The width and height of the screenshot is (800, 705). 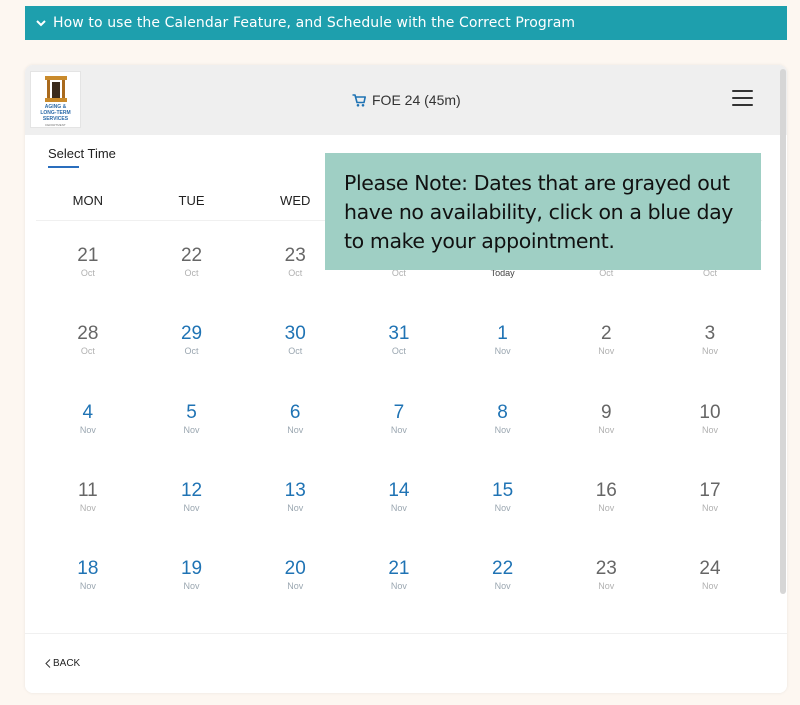 What do you see at coordinates (55, 89) in the screenshot?
I see `building-logo-icon` at bounding box center [55, 89].